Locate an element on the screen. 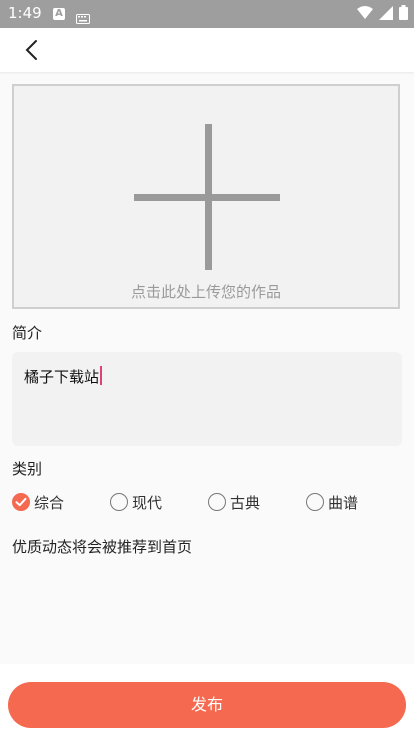 This screenshot has height=737, width=414. plus-icon-horizontal is located at coordinates (207, 197).